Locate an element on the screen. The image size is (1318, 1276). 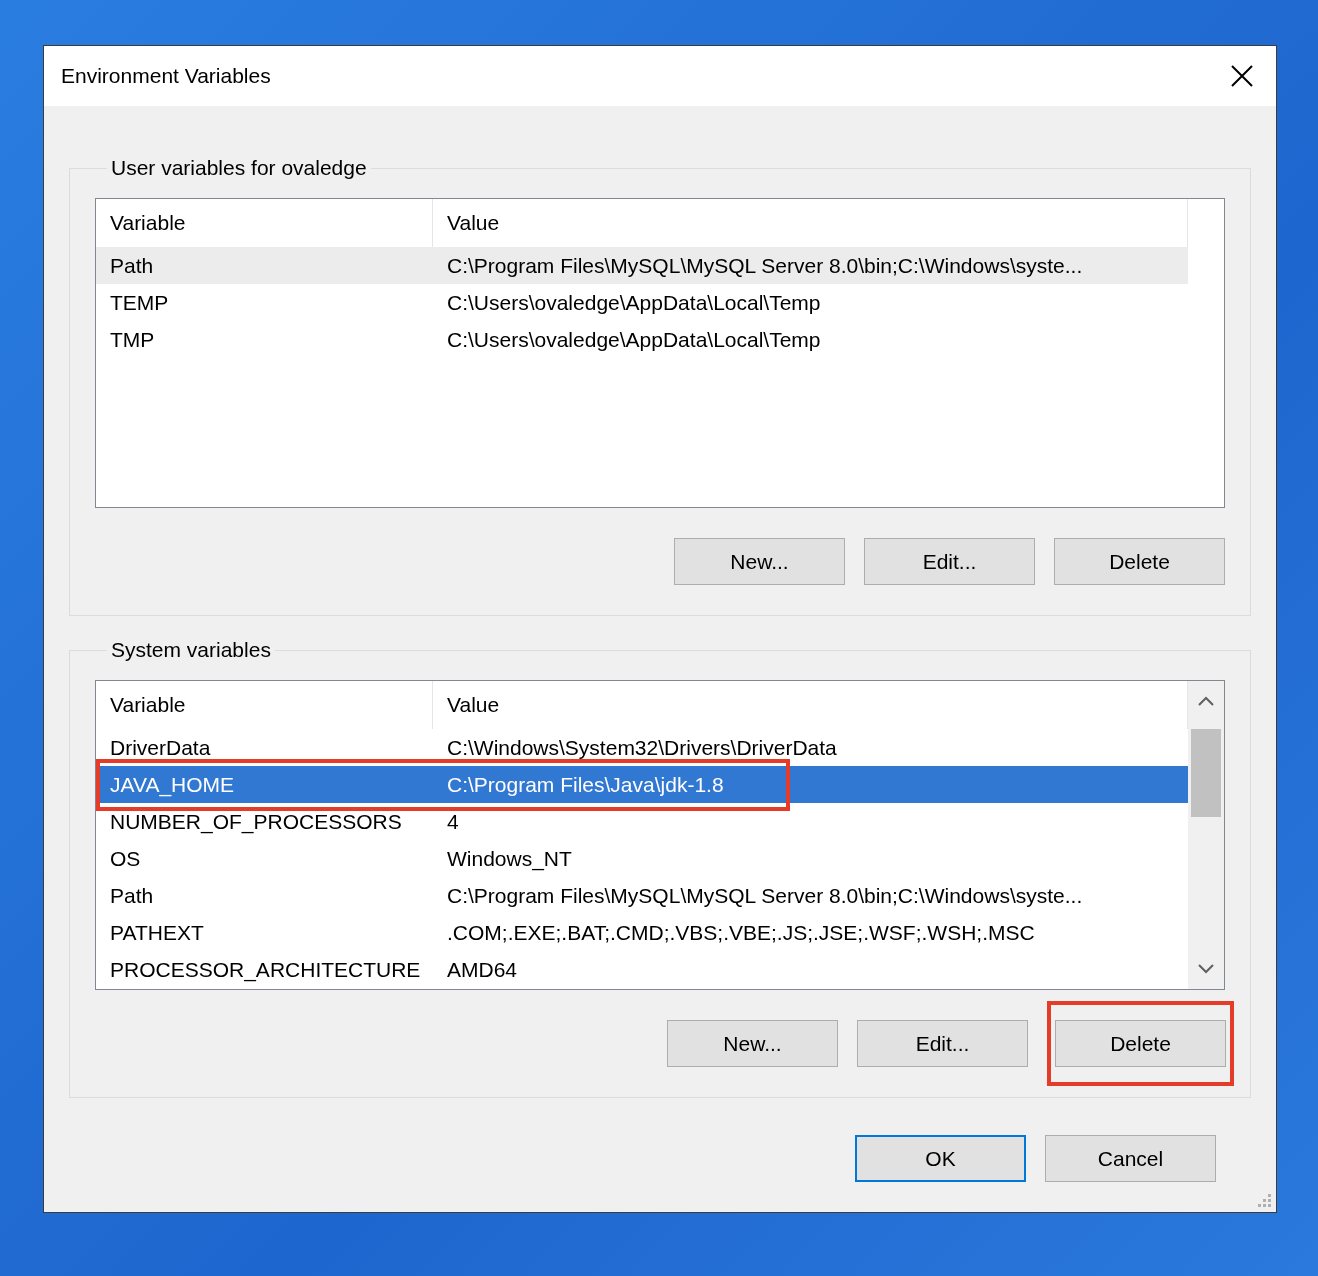
list-row: DriverData C:\Windows\System32\Drivers\DriverData is located at coordinates (642, 747).